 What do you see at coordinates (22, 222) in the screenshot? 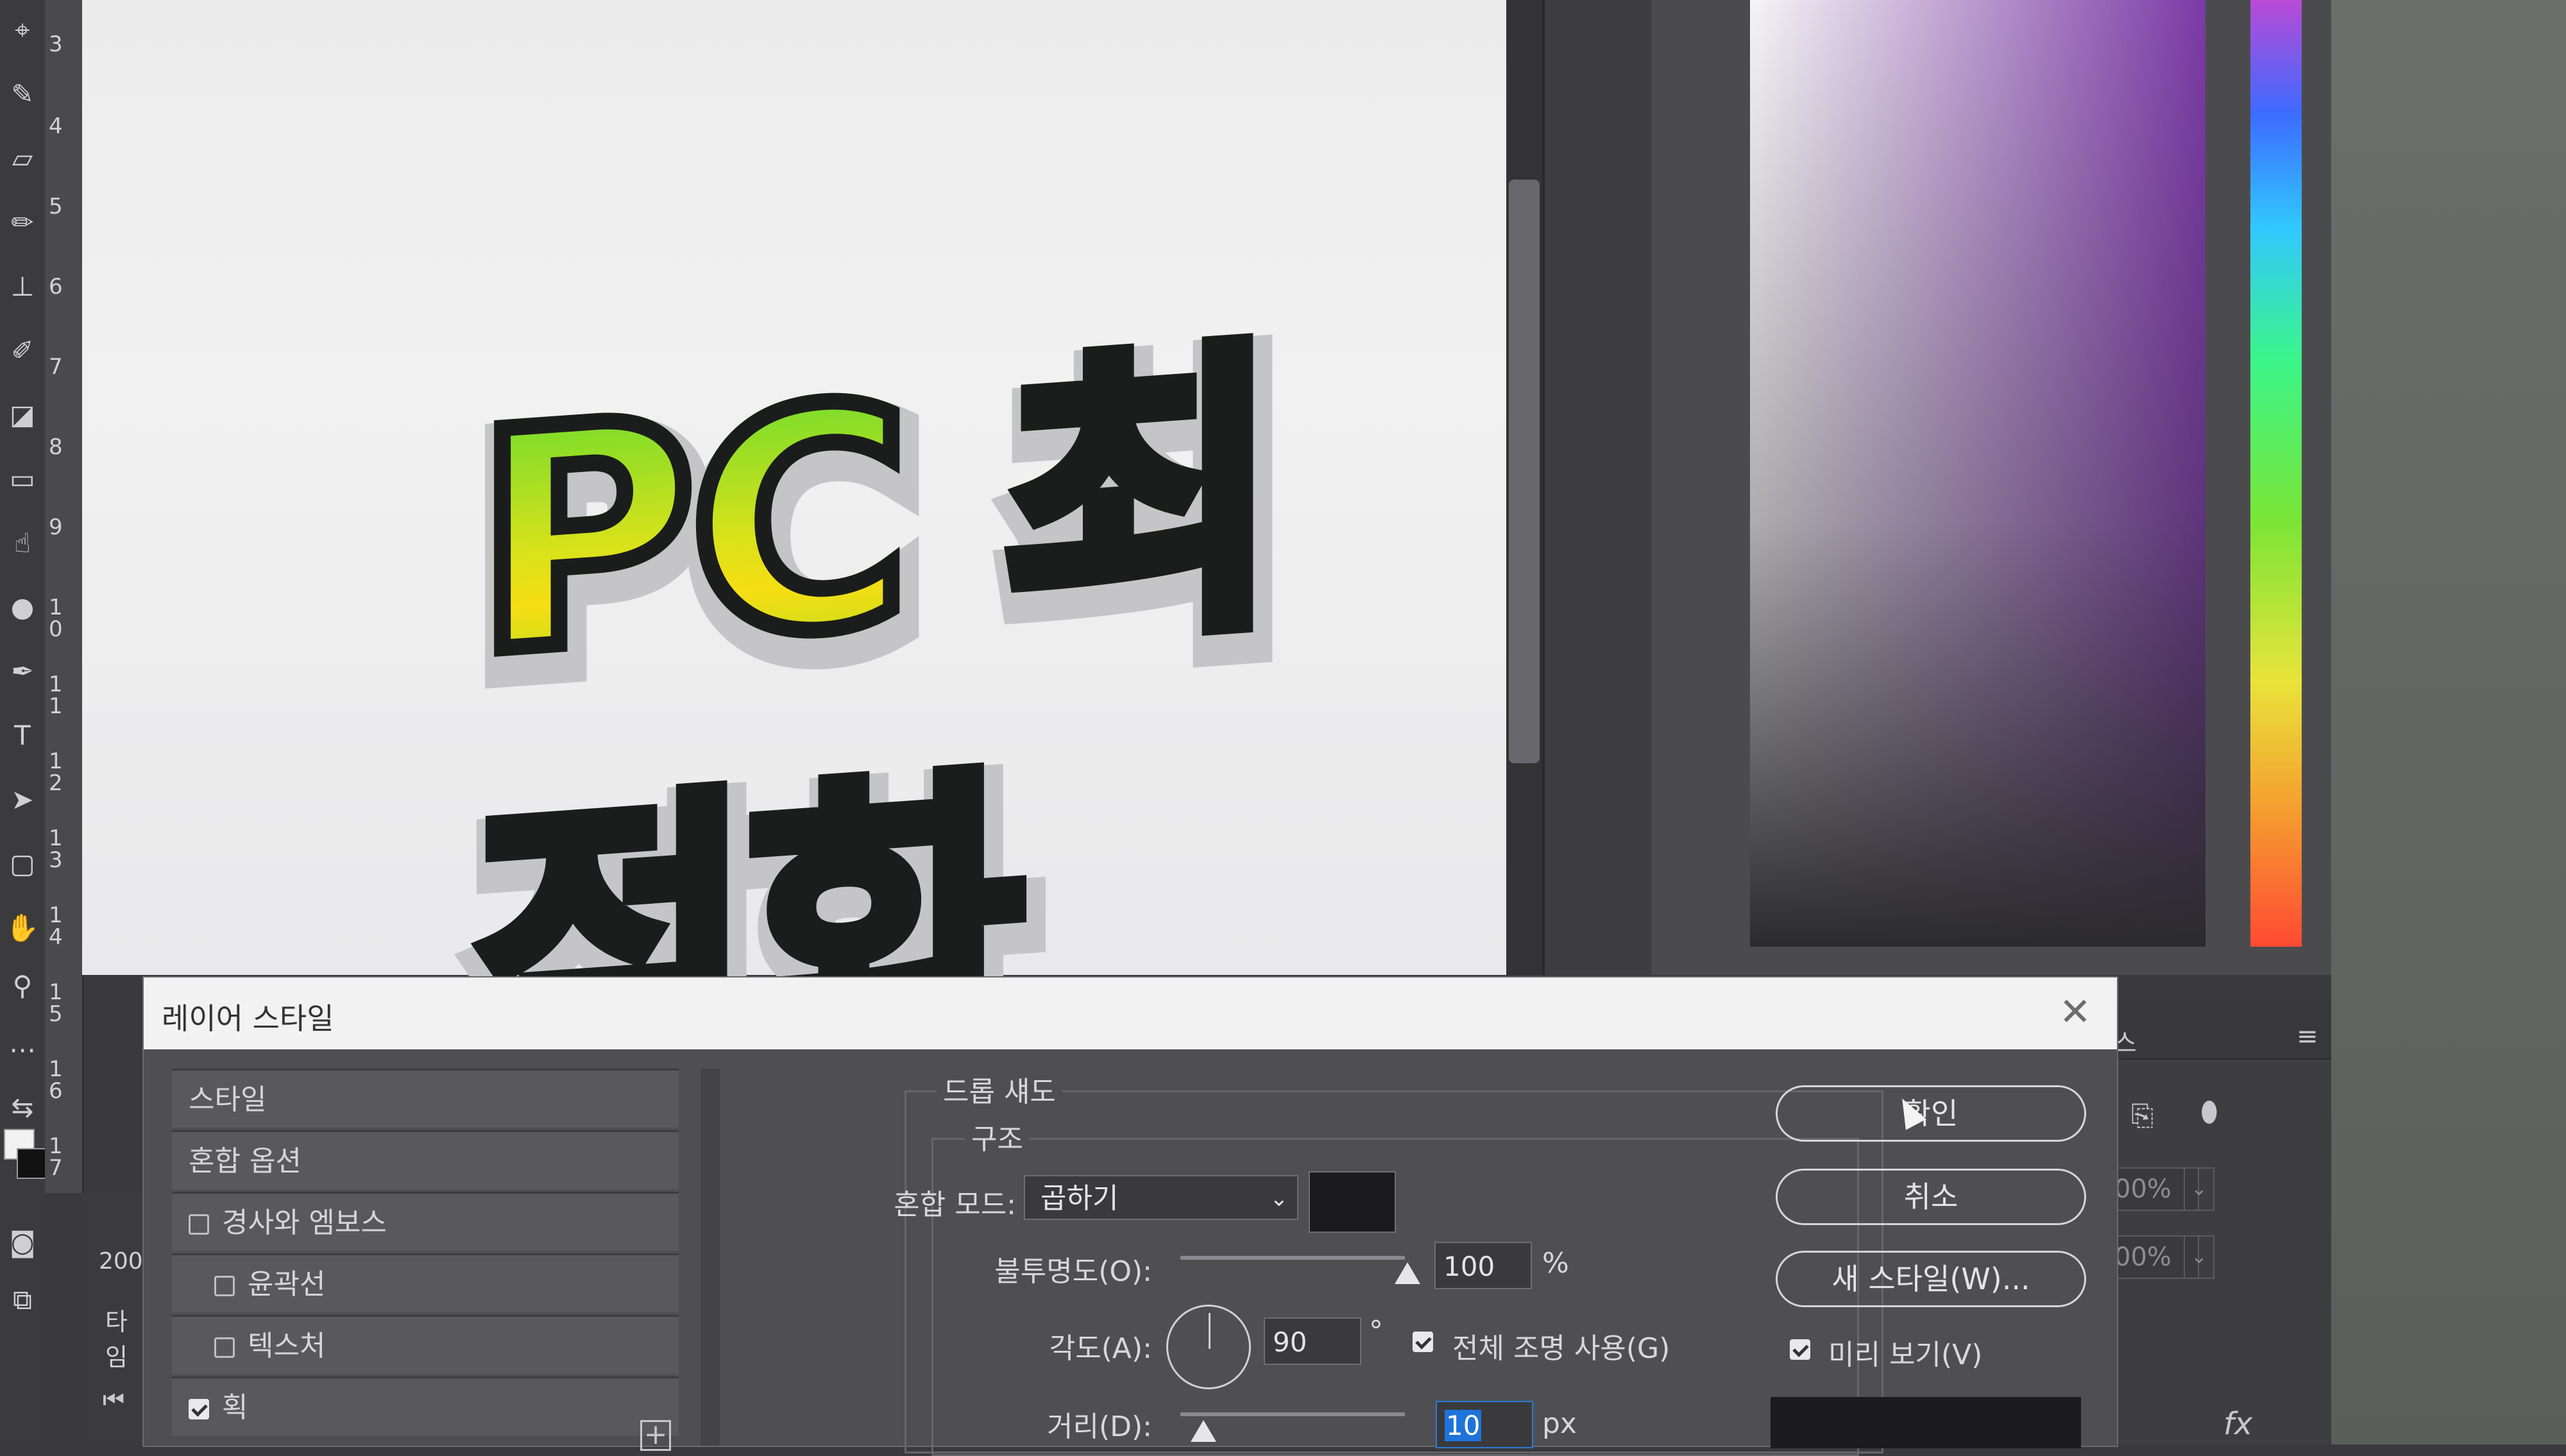
I see `pencil-icon: ✏` at bounding box center [22, 222].